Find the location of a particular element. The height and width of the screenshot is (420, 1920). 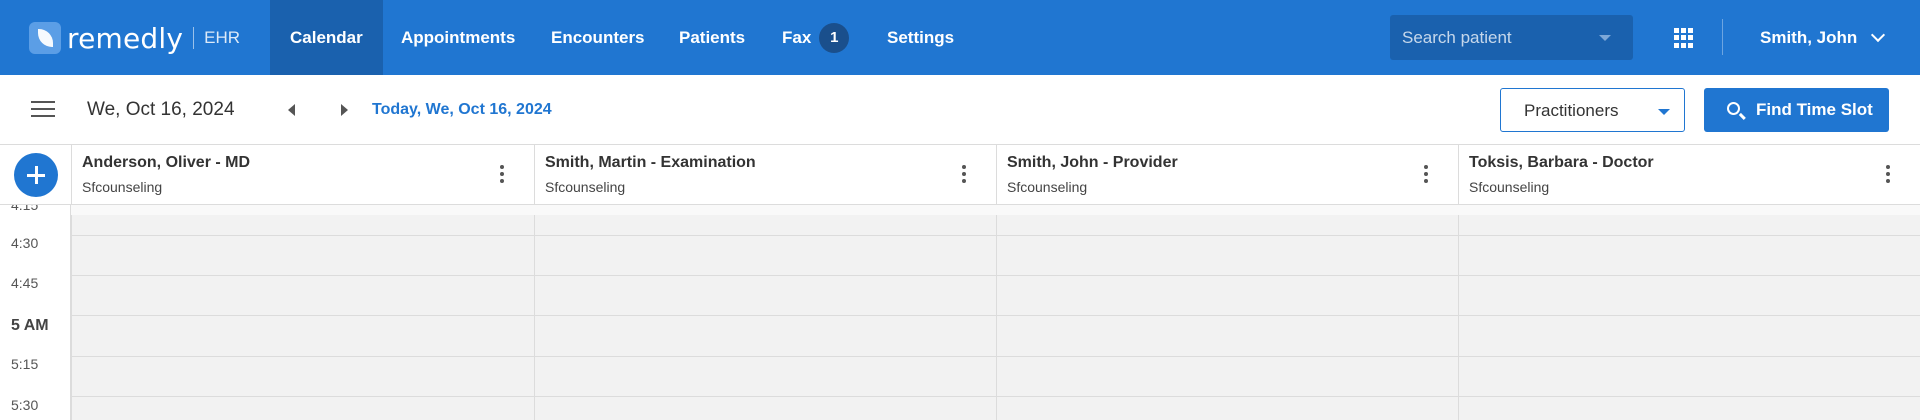

nav-calendar: Calendar is located at coordinates (326, 37).